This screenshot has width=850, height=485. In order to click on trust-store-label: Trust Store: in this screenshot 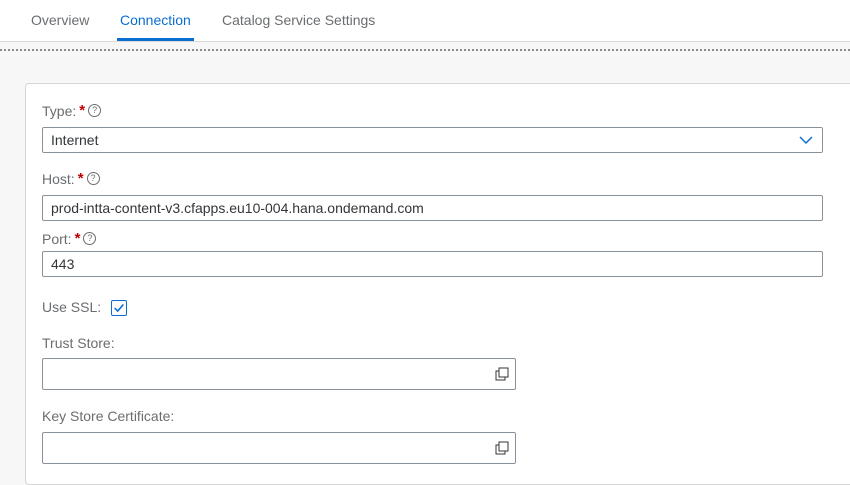, I will do `click(78, 343)`.